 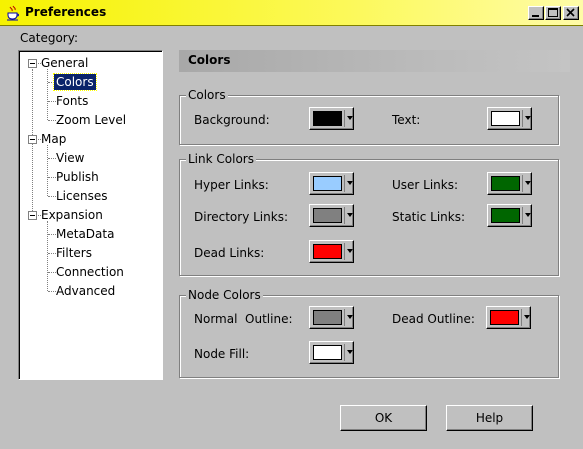 What do you see at coordinates (82, 196) in the screenshot?
I see `tree-node-licenses: Licenses` at bounding box center [82, 196].